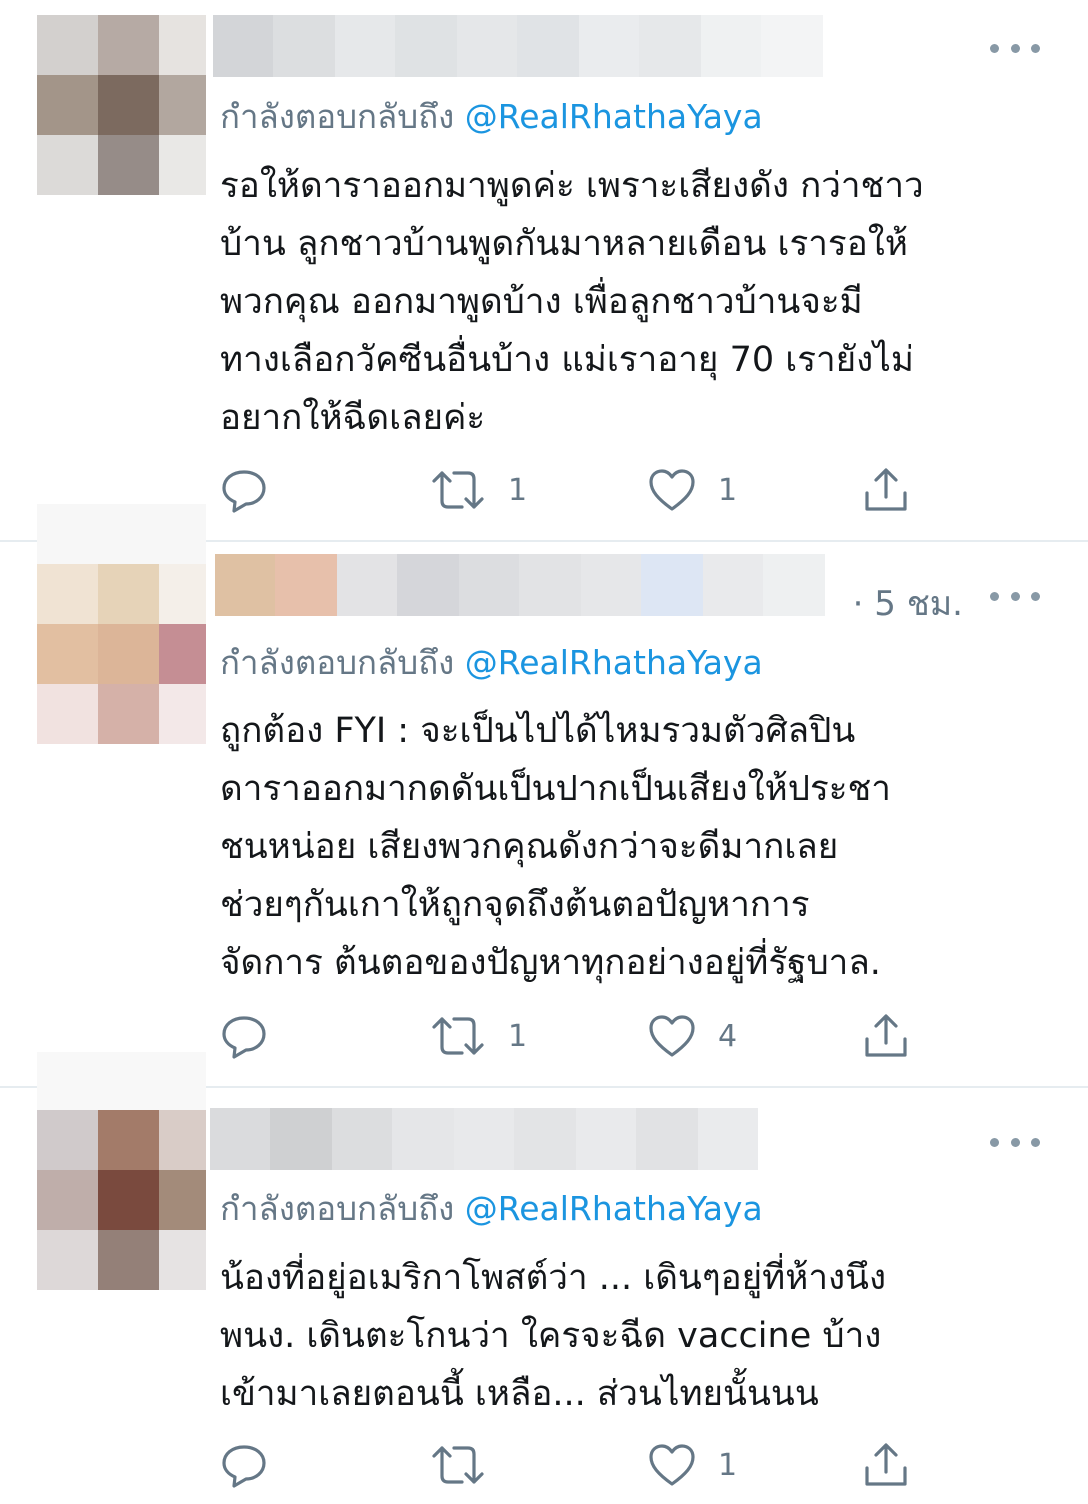  Describe the element at coordinates (570, 1036) in the screenshot. I see `tweet-actions: 1 4` at that location.